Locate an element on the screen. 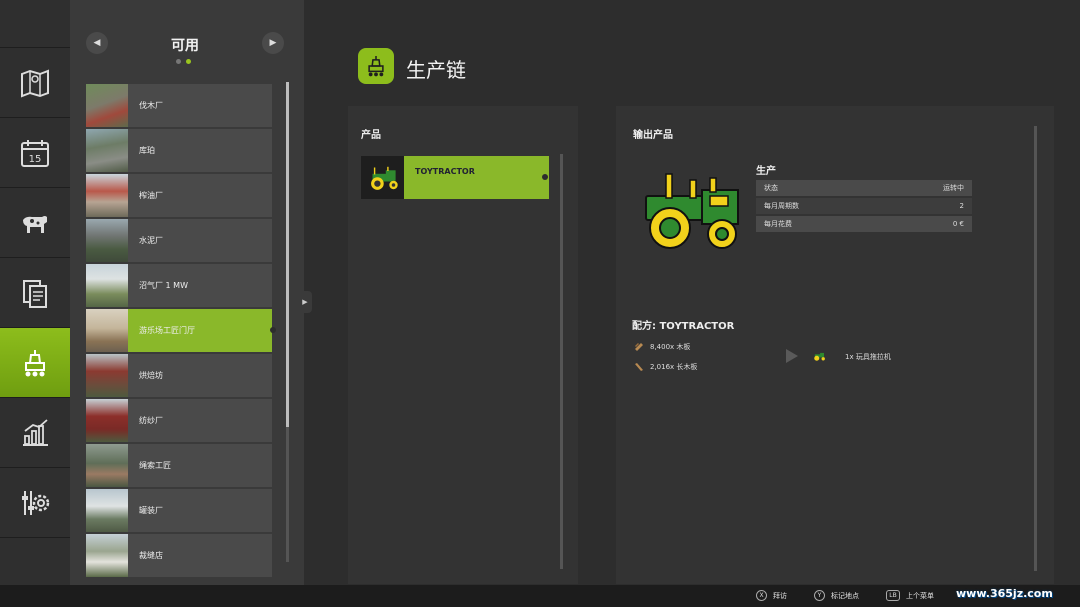  recipe-title: 配方: TOYTRACTOR is located at coordinates (683, 326).